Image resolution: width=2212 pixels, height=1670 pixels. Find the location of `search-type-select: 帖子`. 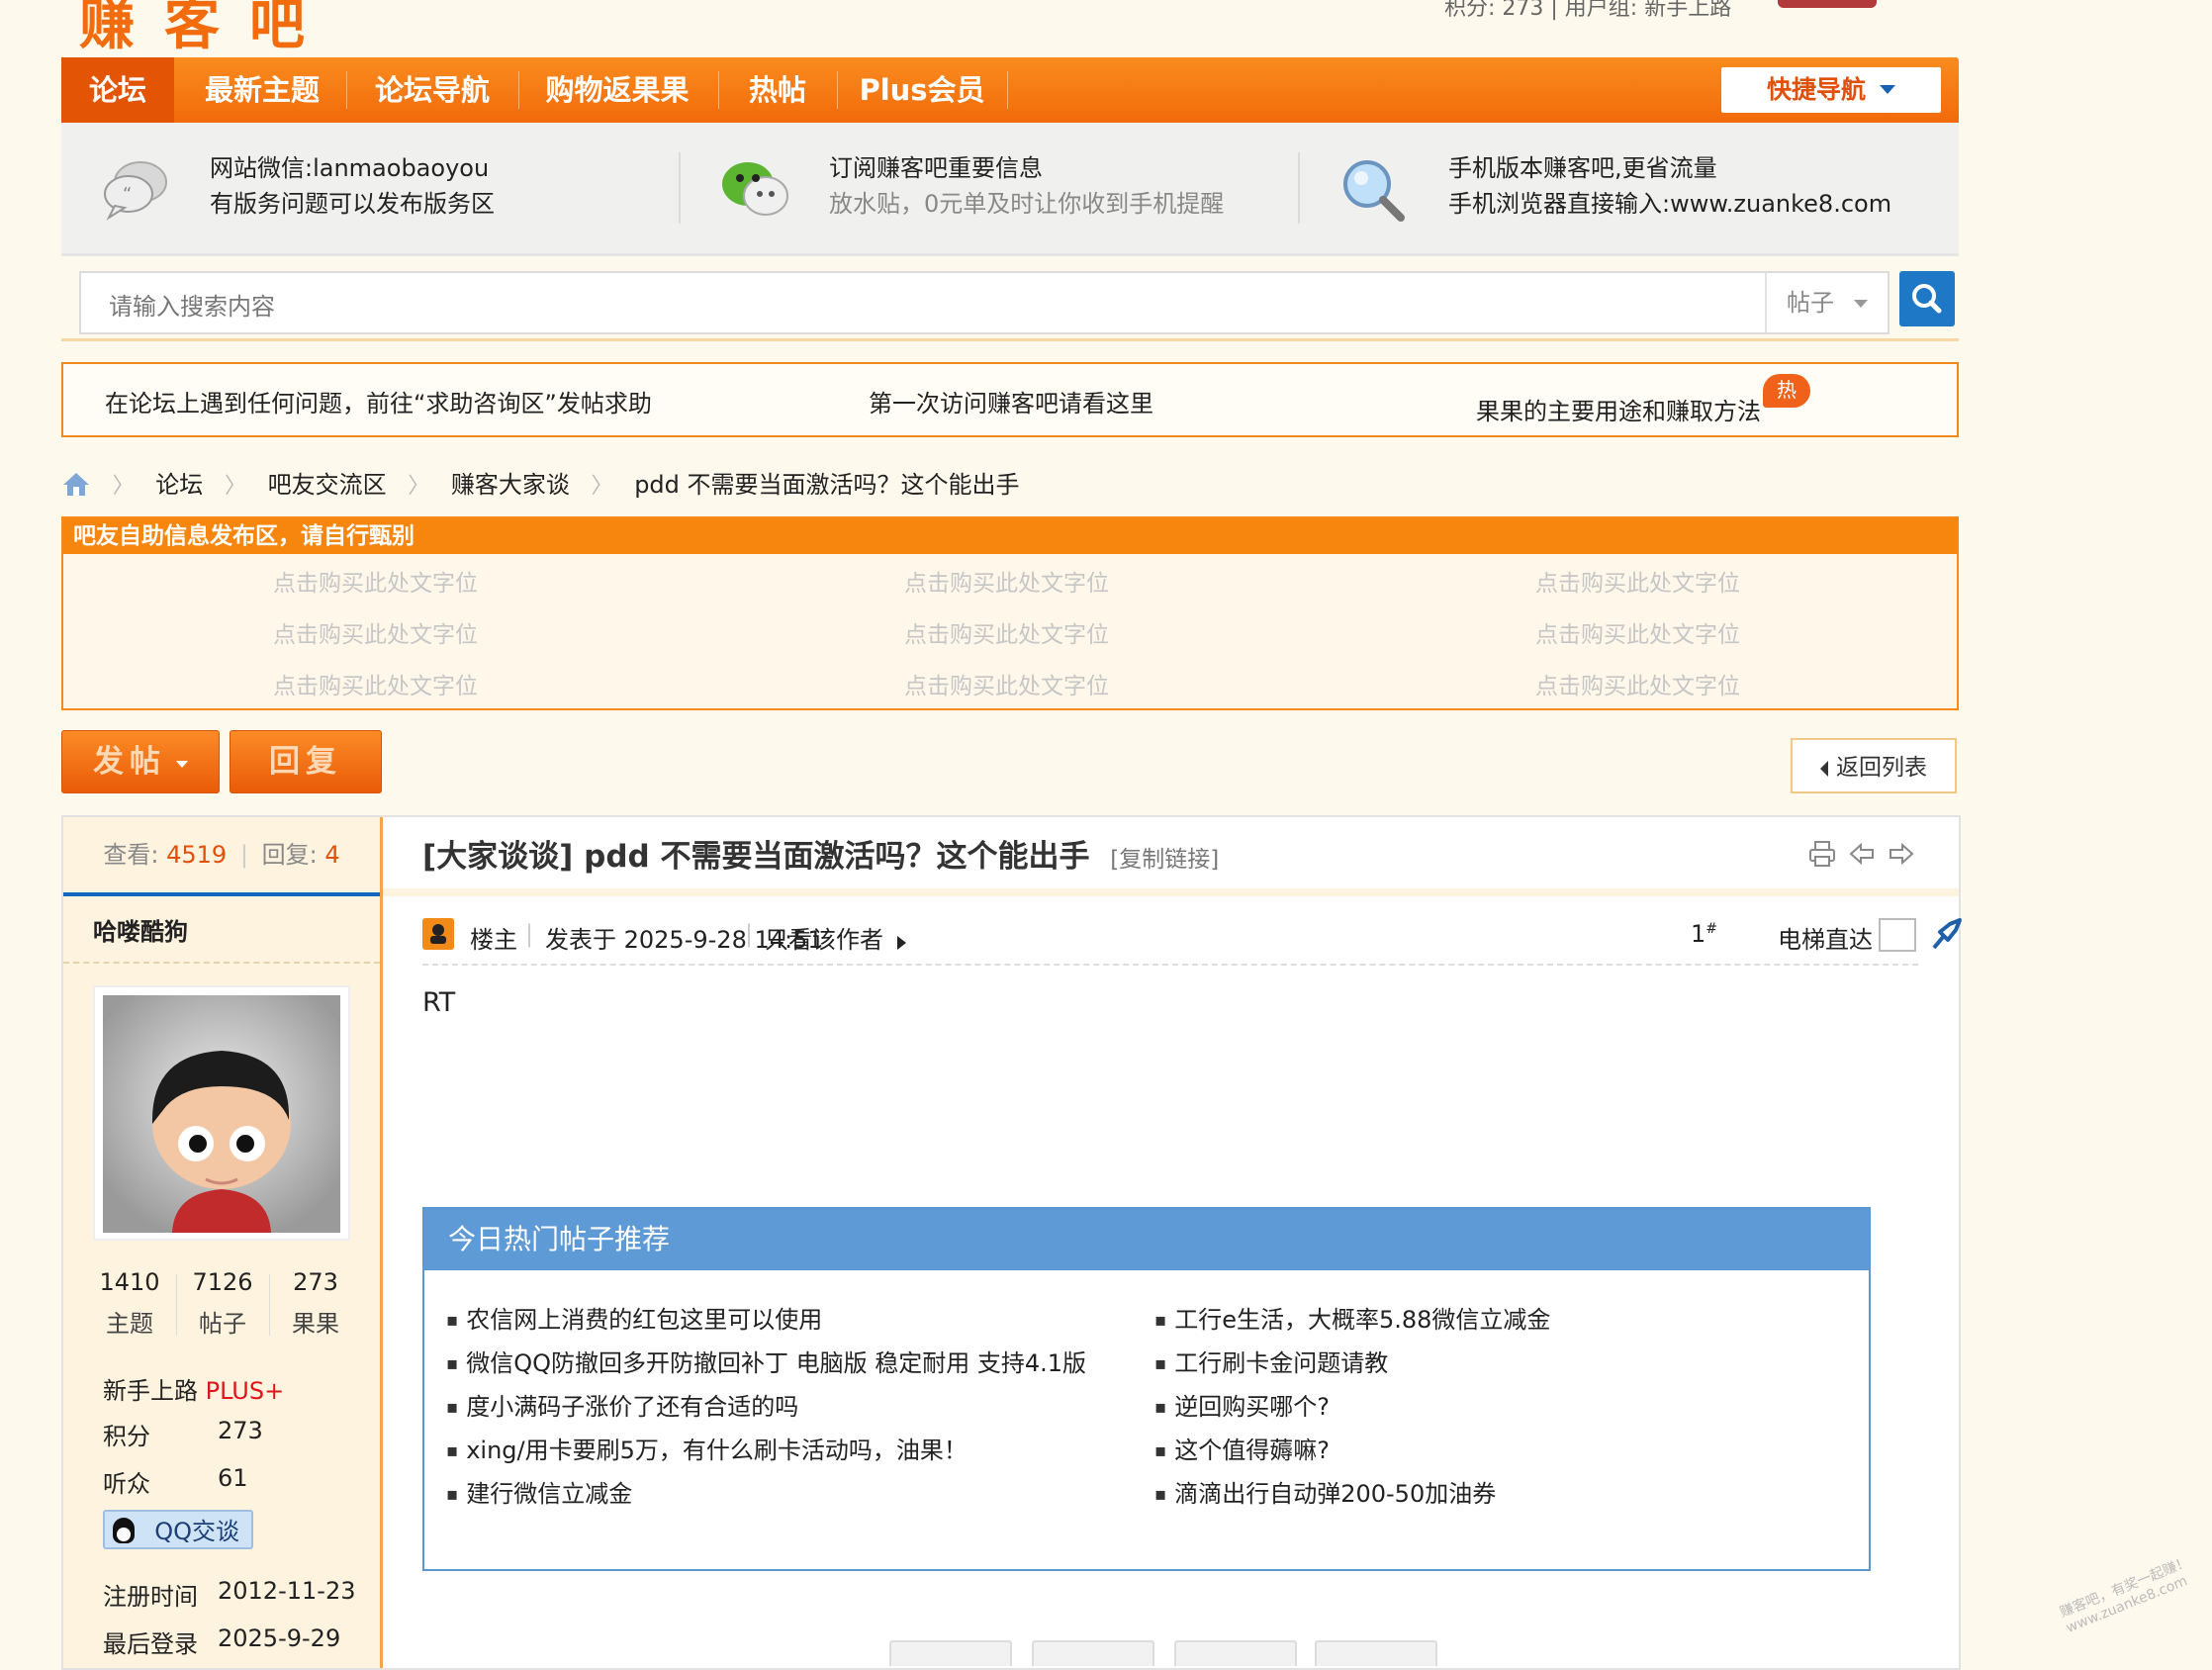

search-type-select: 帖子 is located at coordinates (1826, 302).